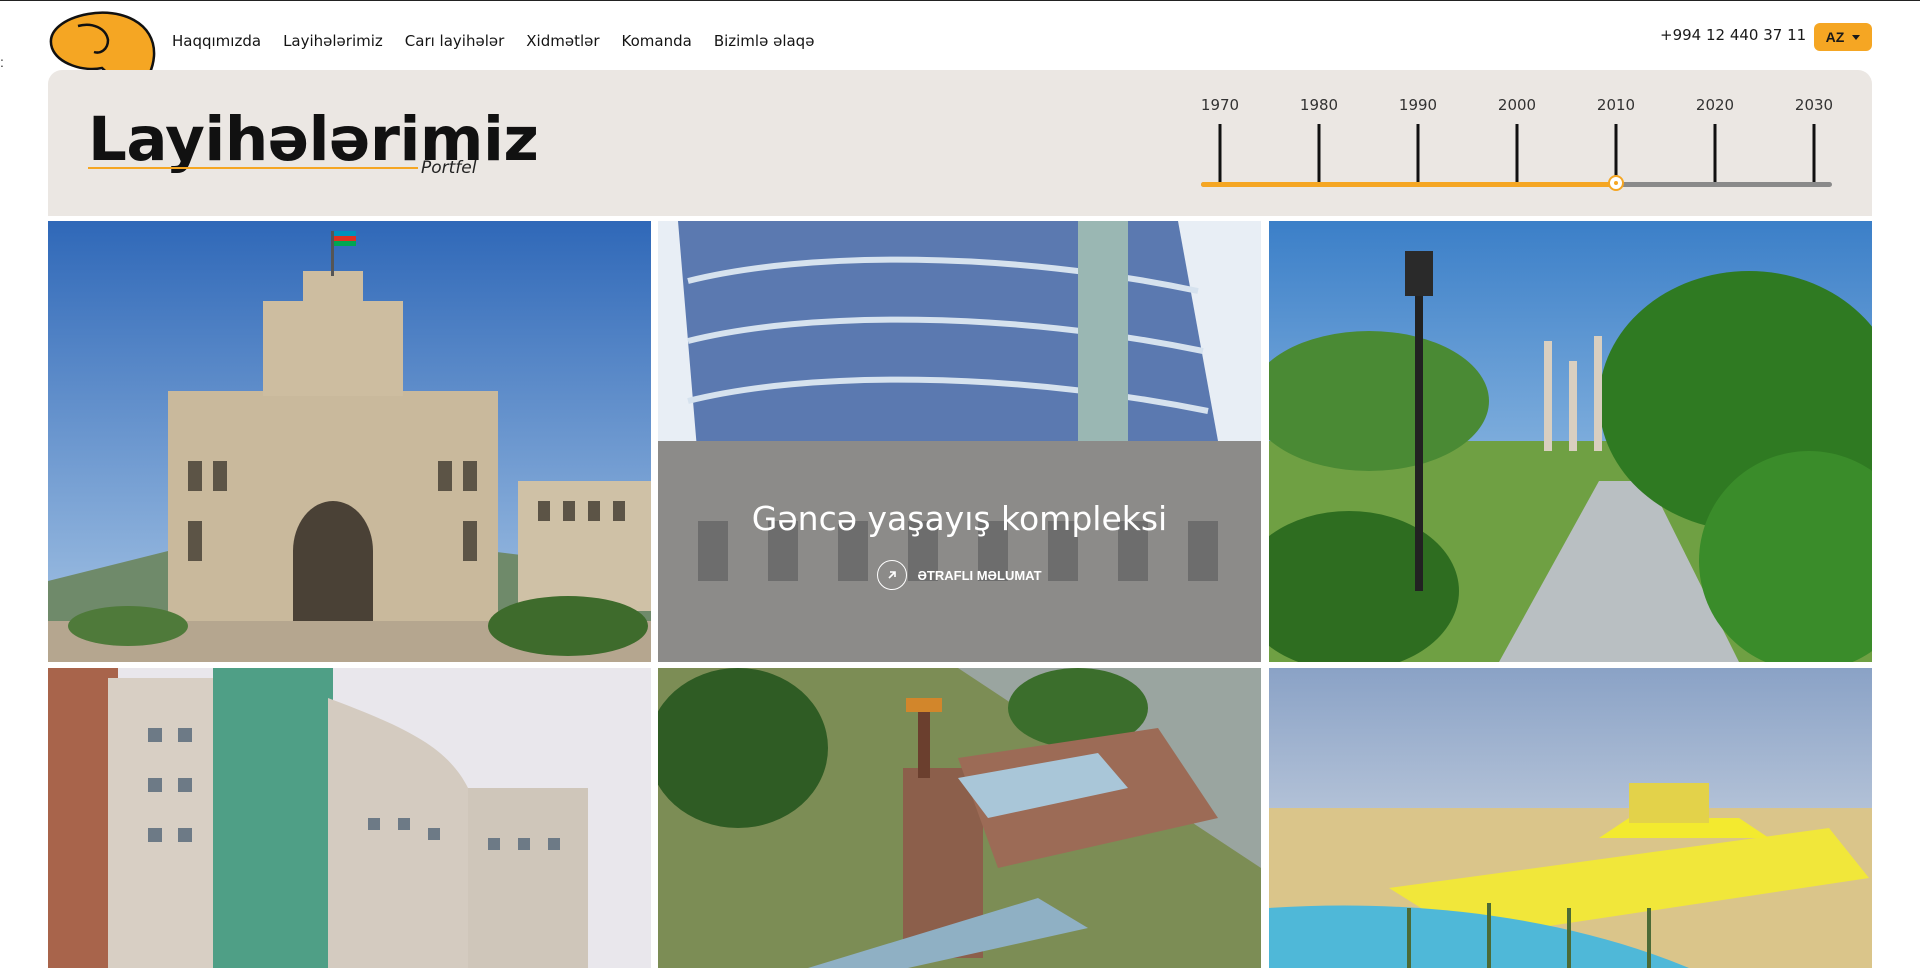 The image size is (1920, 968). Describe the element at coordinates (1715, 105) in the screenshot. I see `timeline-year-2020: 2020` at that location.